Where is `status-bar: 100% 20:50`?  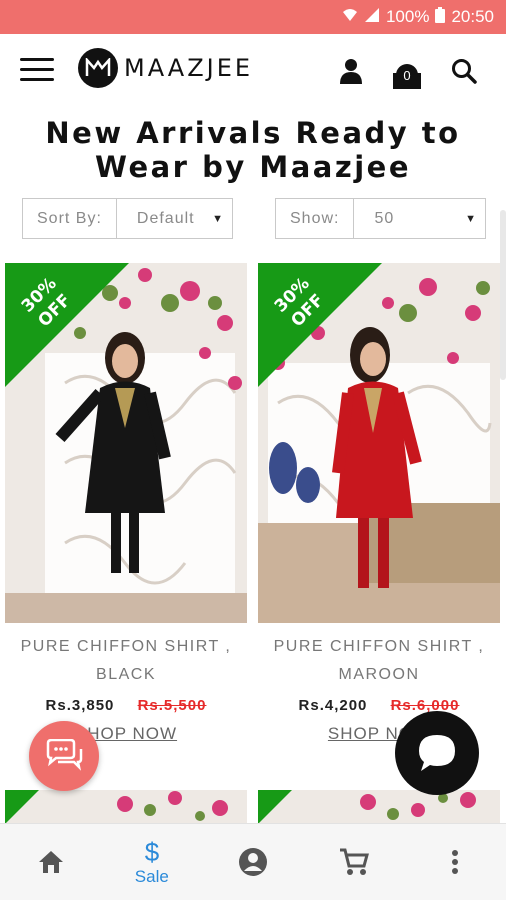
status-bar: 100% 20:50 is located at coordinates (253, 17).